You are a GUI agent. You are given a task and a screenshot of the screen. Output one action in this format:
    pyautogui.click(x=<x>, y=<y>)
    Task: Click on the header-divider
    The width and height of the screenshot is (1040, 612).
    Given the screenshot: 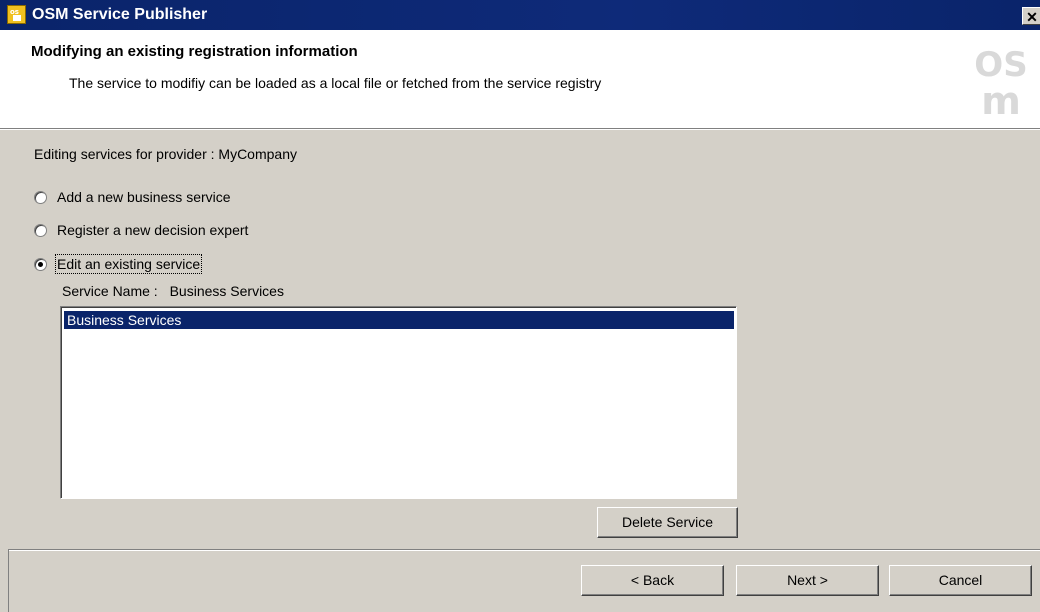 What is the action you would take?
    pyautogui.click(x=520, y=129)
    